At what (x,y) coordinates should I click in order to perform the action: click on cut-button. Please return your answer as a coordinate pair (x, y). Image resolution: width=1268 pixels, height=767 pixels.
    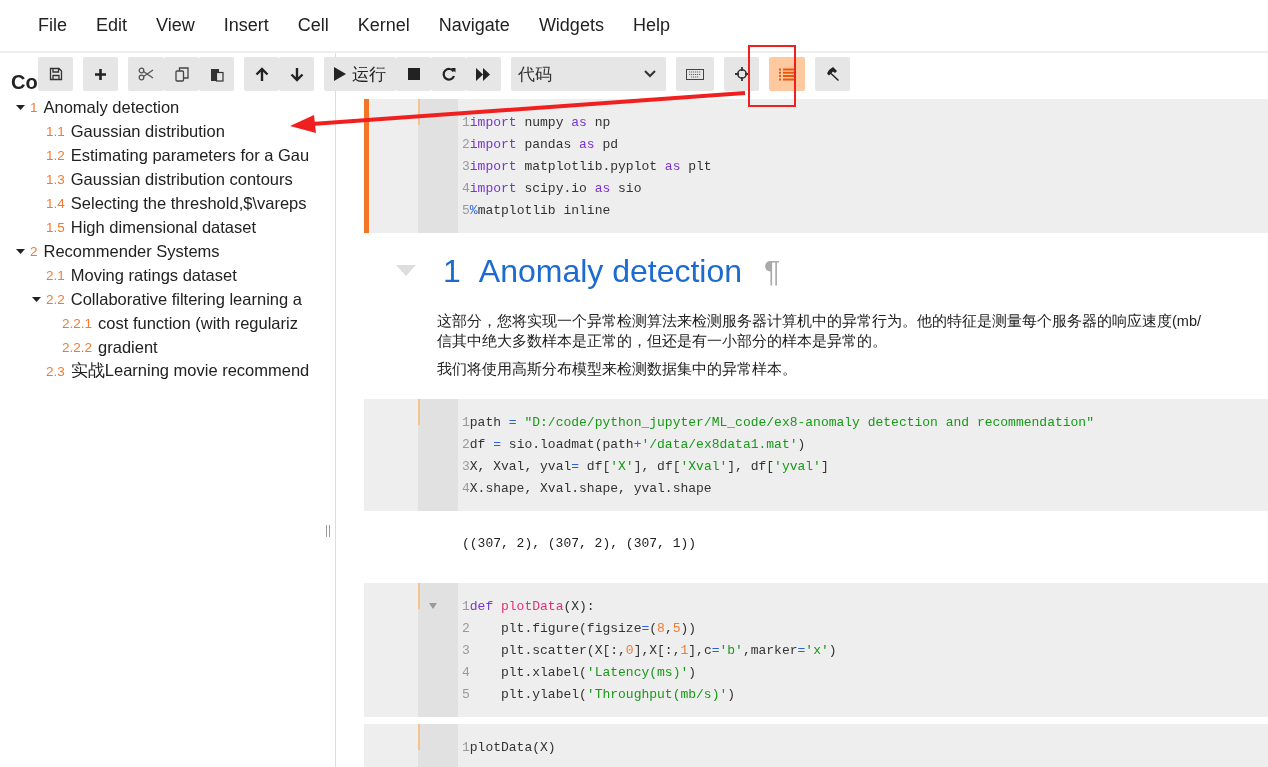
    Looking at the image, I should click on (146, 74).